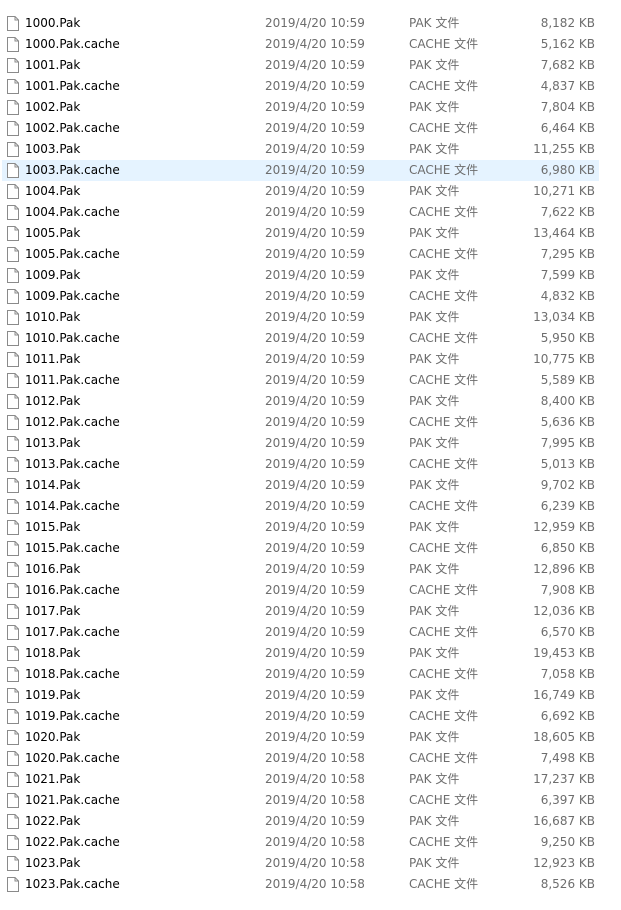 The width and height of the screenshot is (621, 910). I want to click on file-size: 8,182 KB, so click(567, 23).